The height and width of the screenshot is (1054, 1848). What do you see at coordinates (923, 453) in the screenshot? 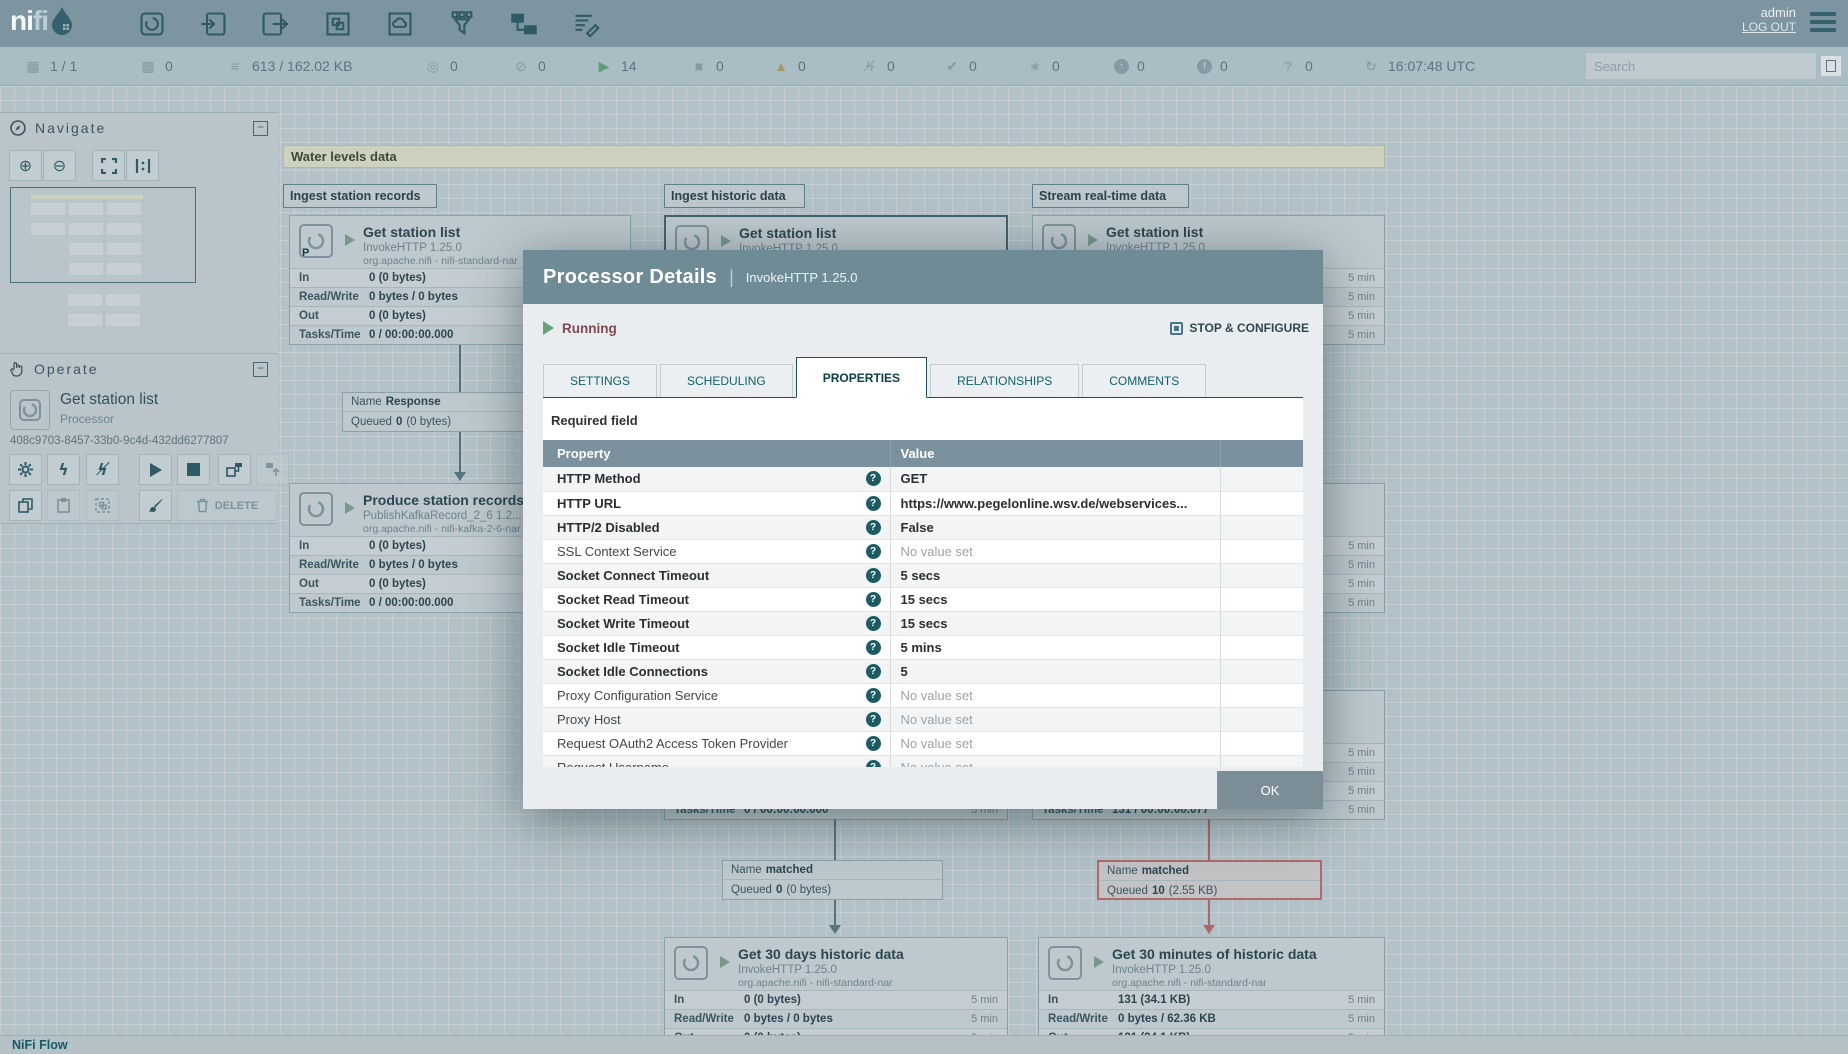
I see `table-header-row: Property Value` at bounding box center [923, 453].